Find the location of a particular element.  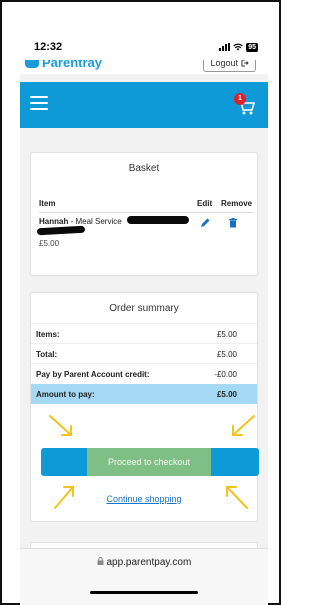

divider is located at coordinates (146, 212).